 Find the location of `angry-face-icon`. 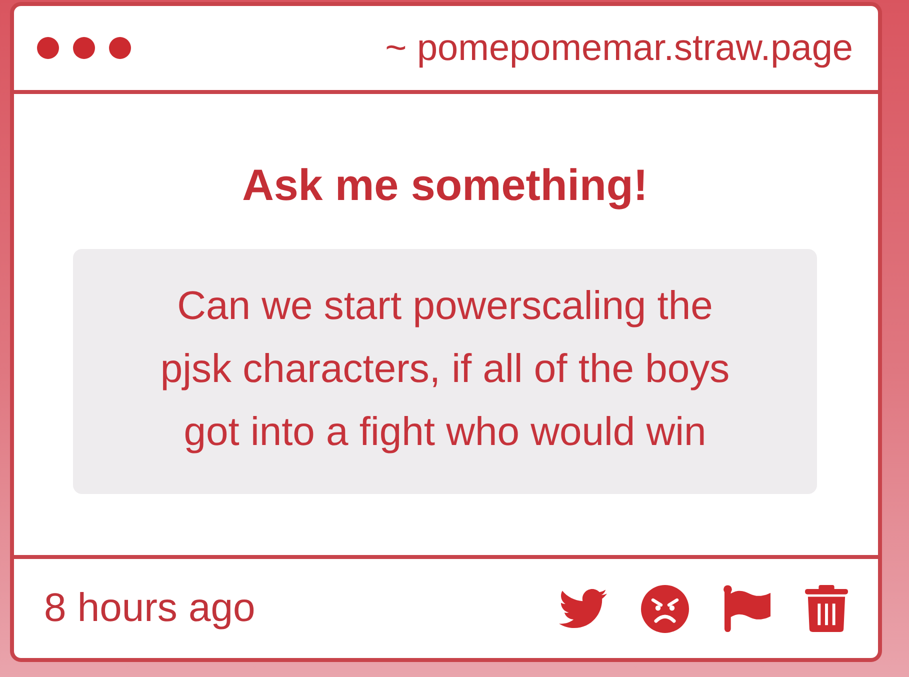

angry-face-icon is located at coordinates (665, 608).